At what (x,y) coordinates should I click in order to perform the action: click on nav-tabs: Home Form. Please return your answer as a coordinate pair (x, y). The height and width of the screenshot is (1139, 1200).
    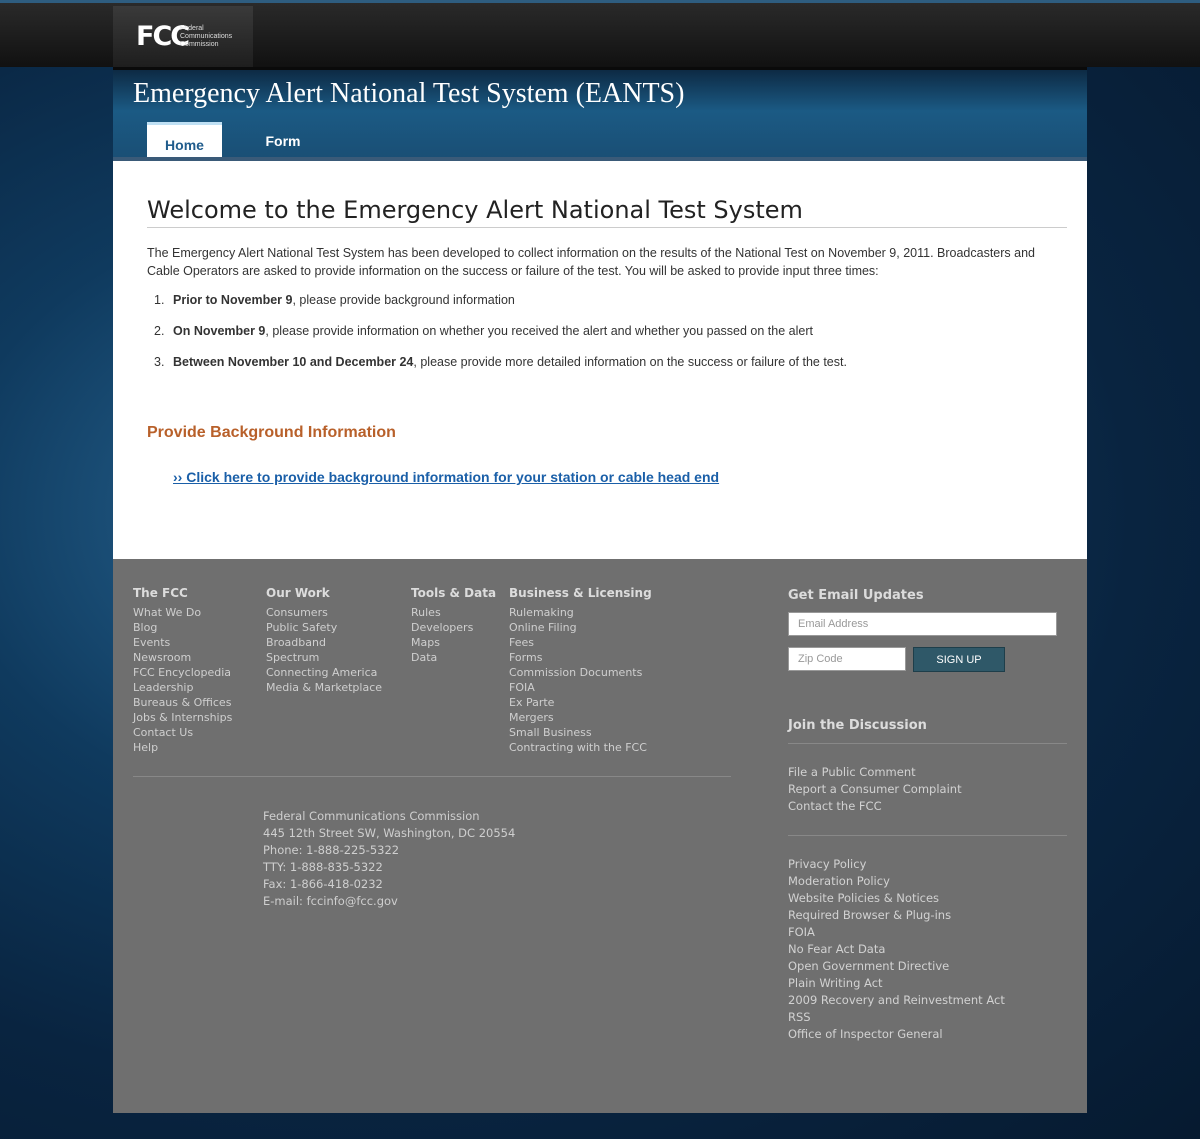
    Looking at the image, I should click on (245, 141).